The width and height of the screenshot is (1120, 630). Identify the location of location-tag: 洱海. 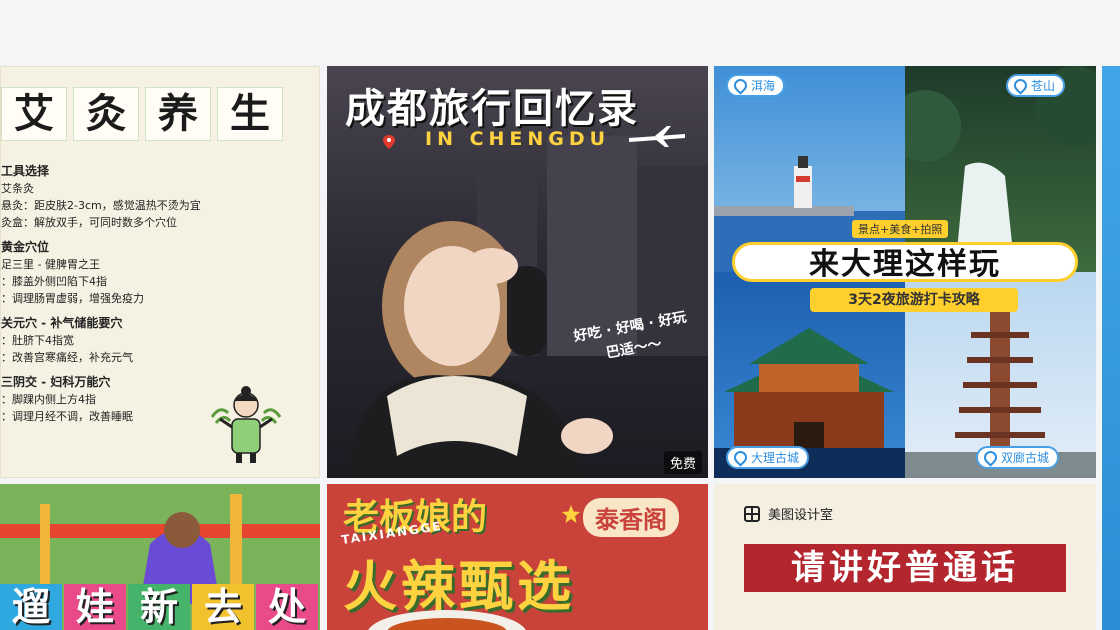
(756, 85).